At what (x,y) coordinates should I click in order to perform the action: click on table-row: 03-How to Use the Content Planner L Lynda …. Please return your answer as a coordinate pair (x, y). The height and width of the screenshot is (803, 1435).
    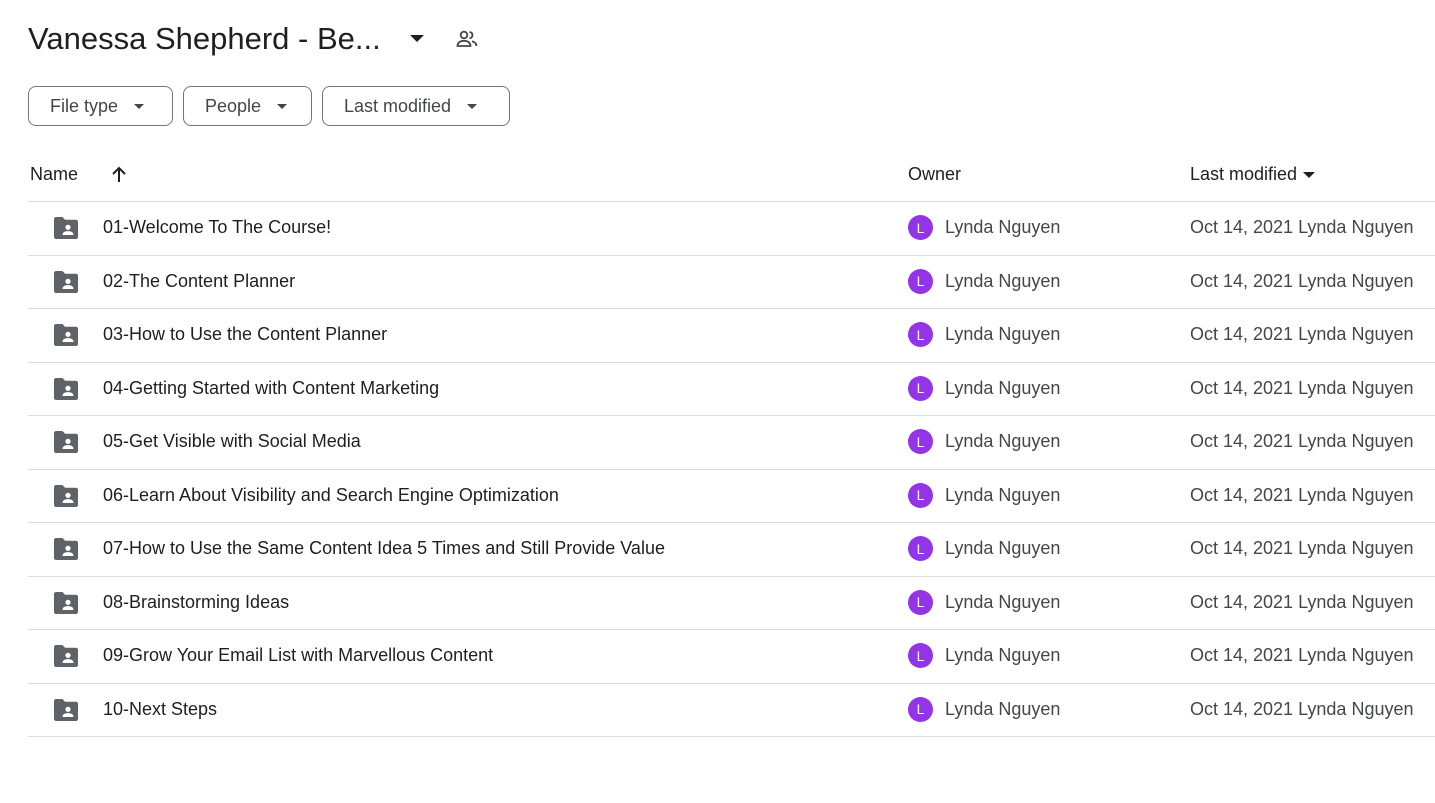
    Looking at the image, I should click on (731, 336).